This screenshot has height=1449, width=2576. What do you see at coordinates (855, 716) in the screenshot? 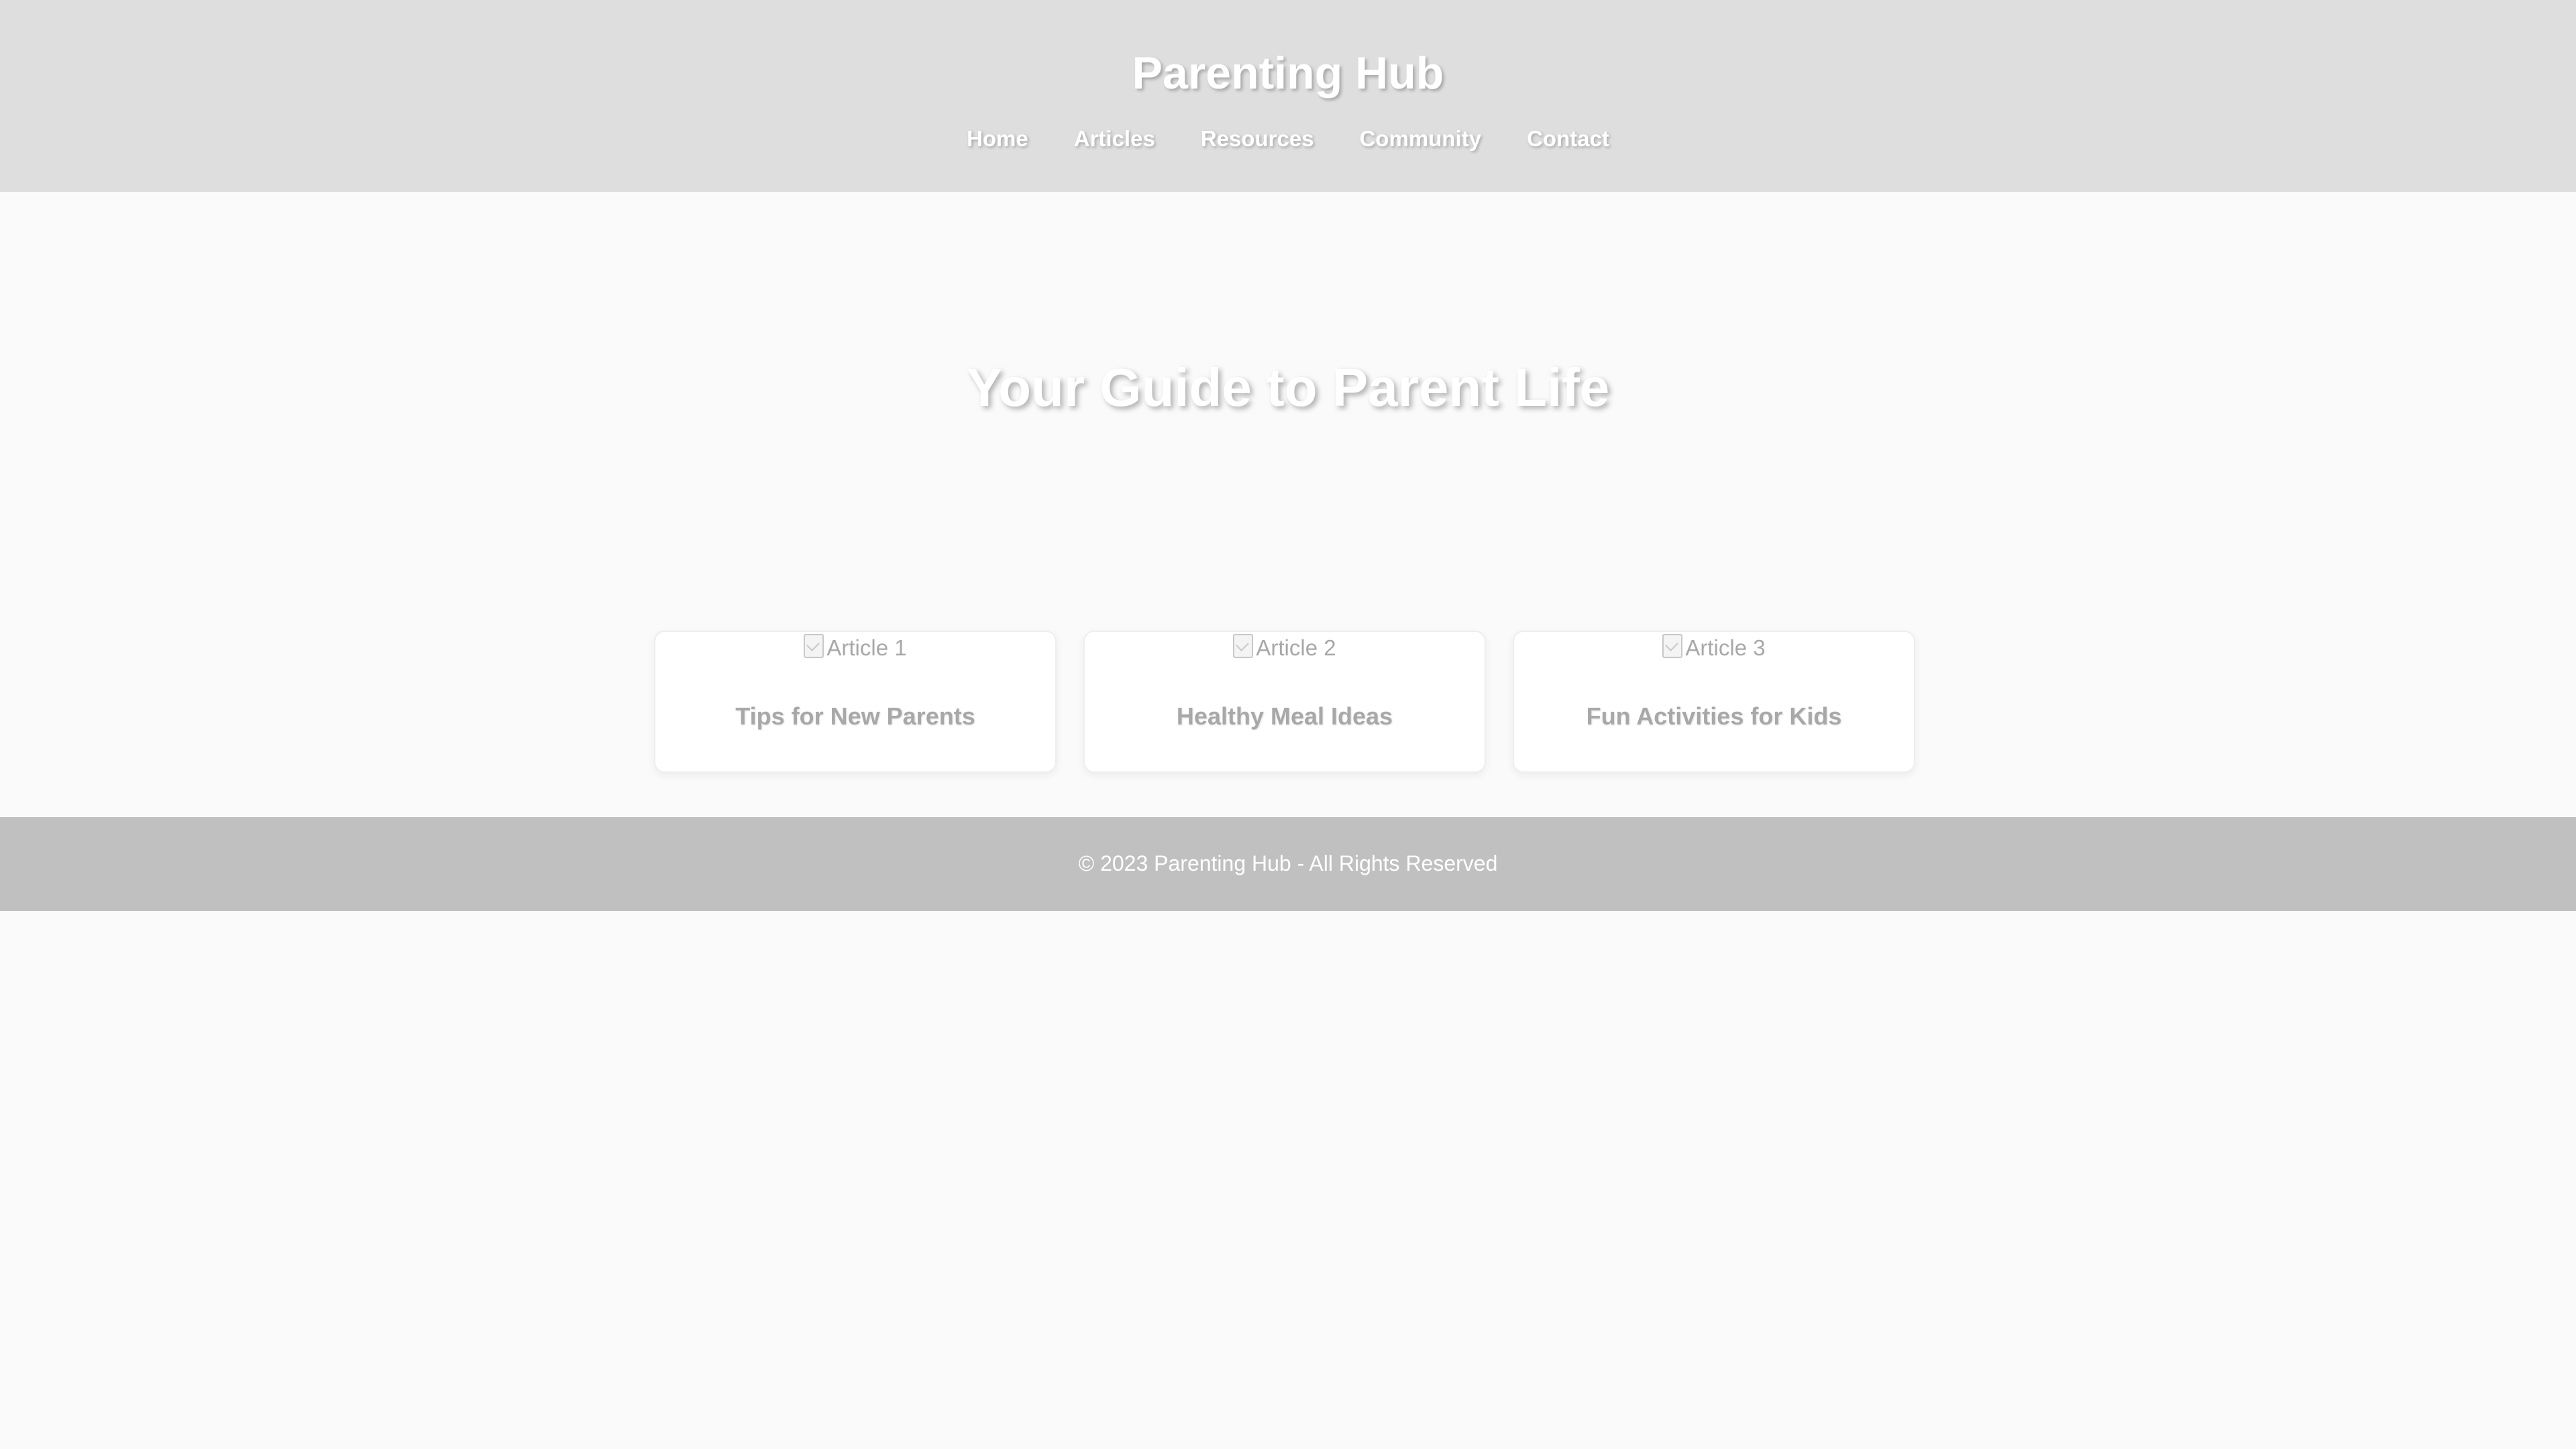
I see `article-title-1: Tips for New Parents` at bounding box center [855, 716].